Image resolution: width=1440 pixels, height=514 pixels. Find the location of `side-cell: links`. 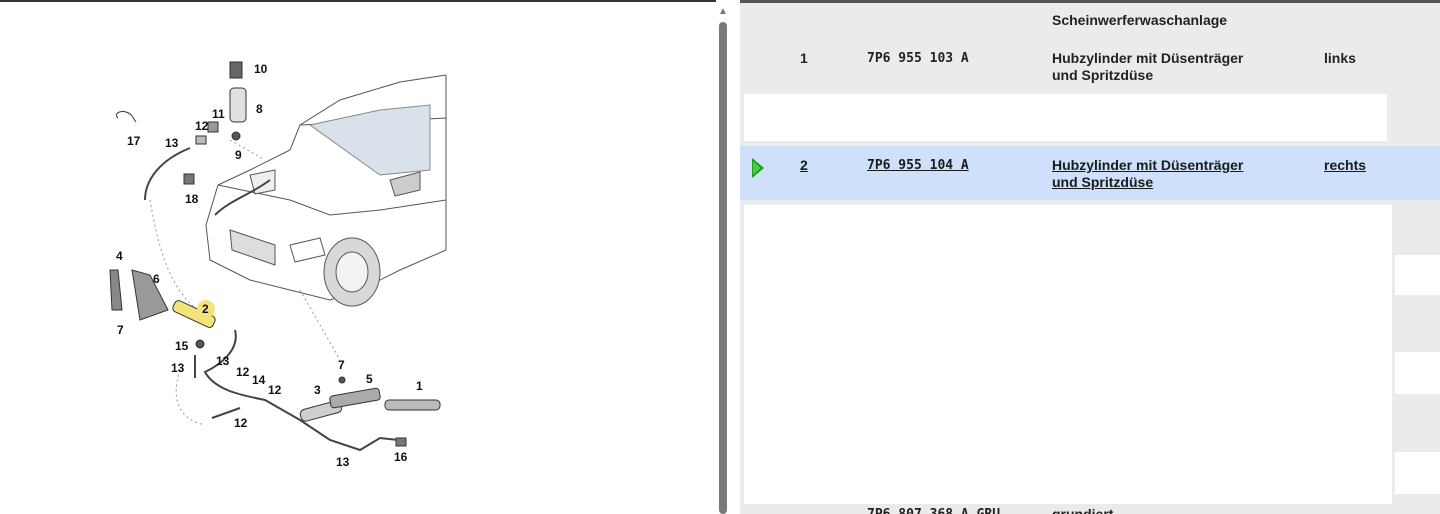

side-cell: links is located at coordinates (1340, 58).